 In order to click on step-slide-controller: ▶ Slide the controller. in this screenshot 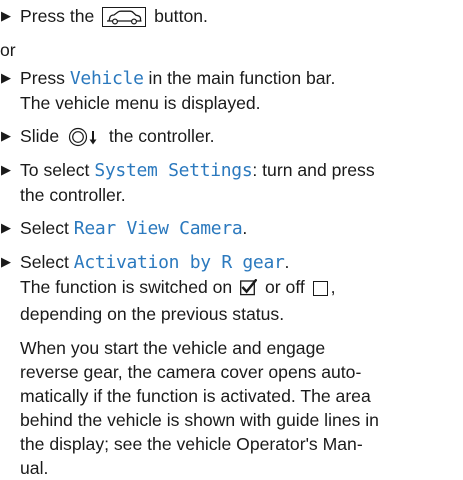, I will do `click(230, 138)`.